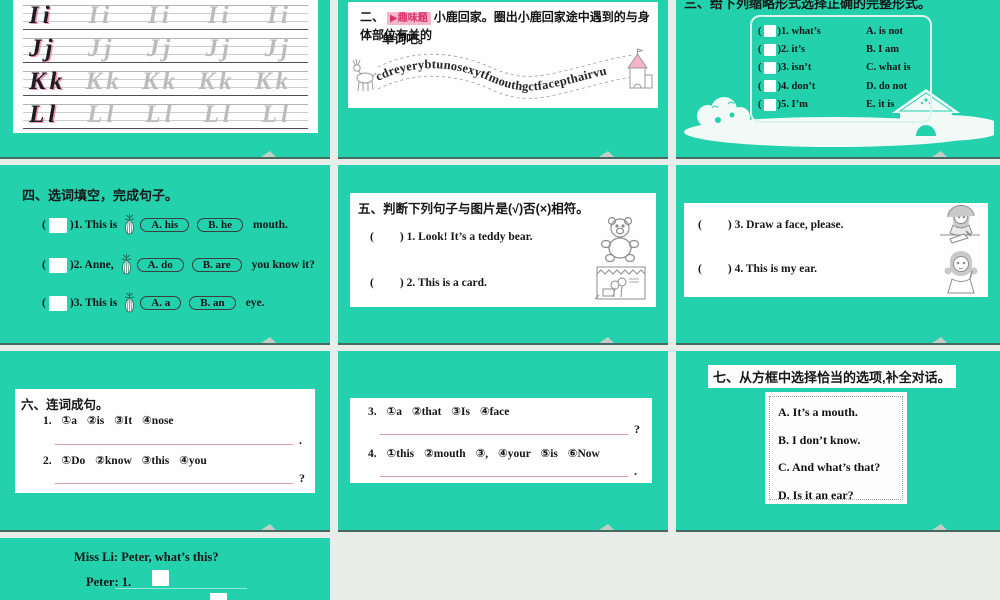  What do you see at coordinates (882, 50) in the screenshot?
I see `full-form-option: B. I am` at bounding box center [882, 50].